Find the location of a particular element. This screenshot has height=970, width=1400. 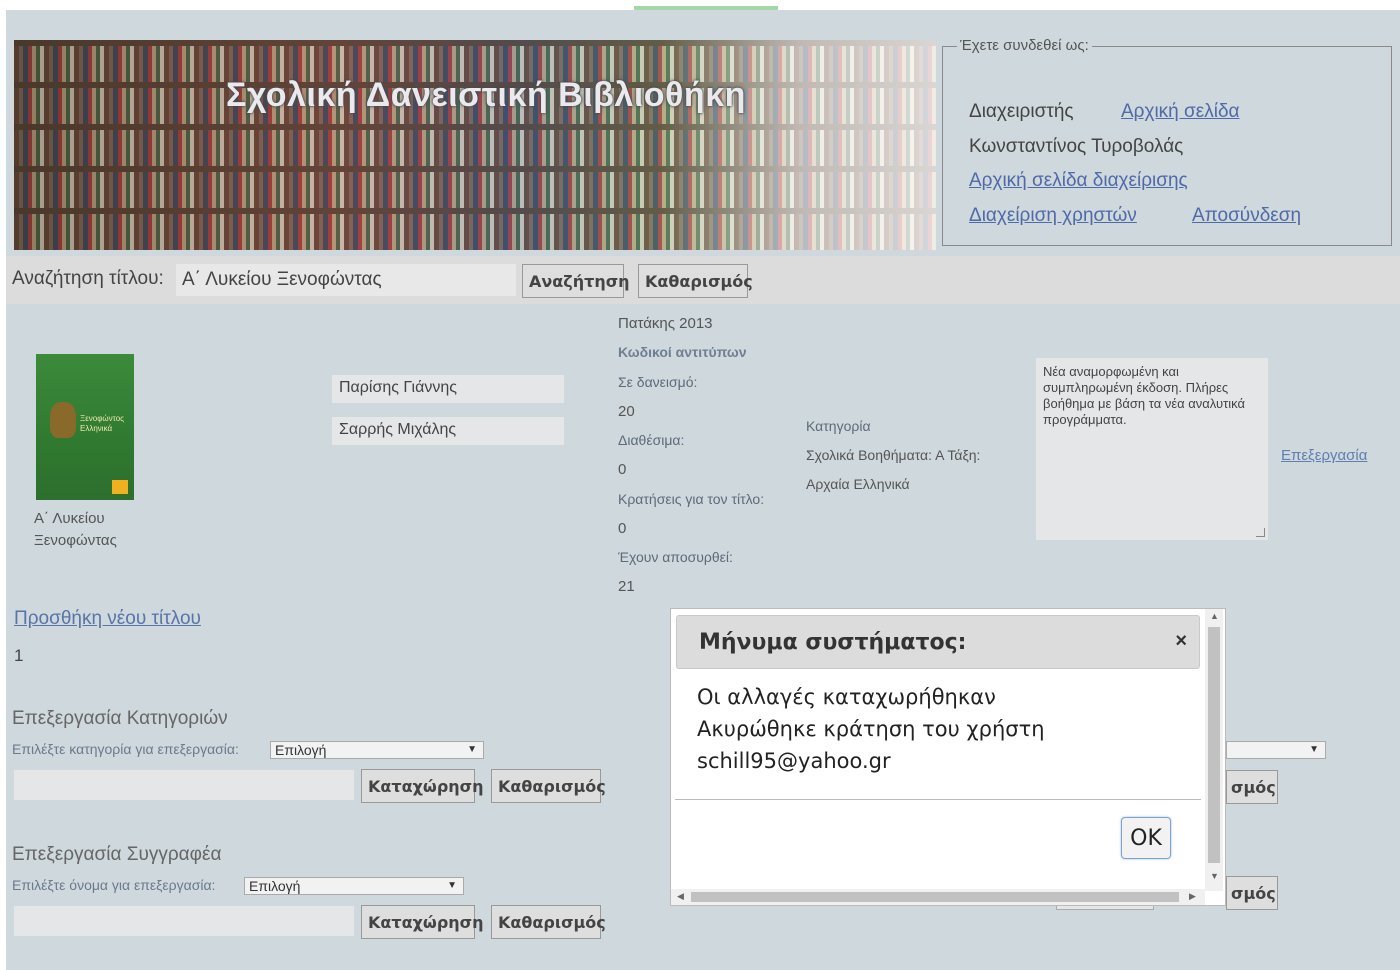

author-select-value: Επιλογή is located at coordinates (275, 886).